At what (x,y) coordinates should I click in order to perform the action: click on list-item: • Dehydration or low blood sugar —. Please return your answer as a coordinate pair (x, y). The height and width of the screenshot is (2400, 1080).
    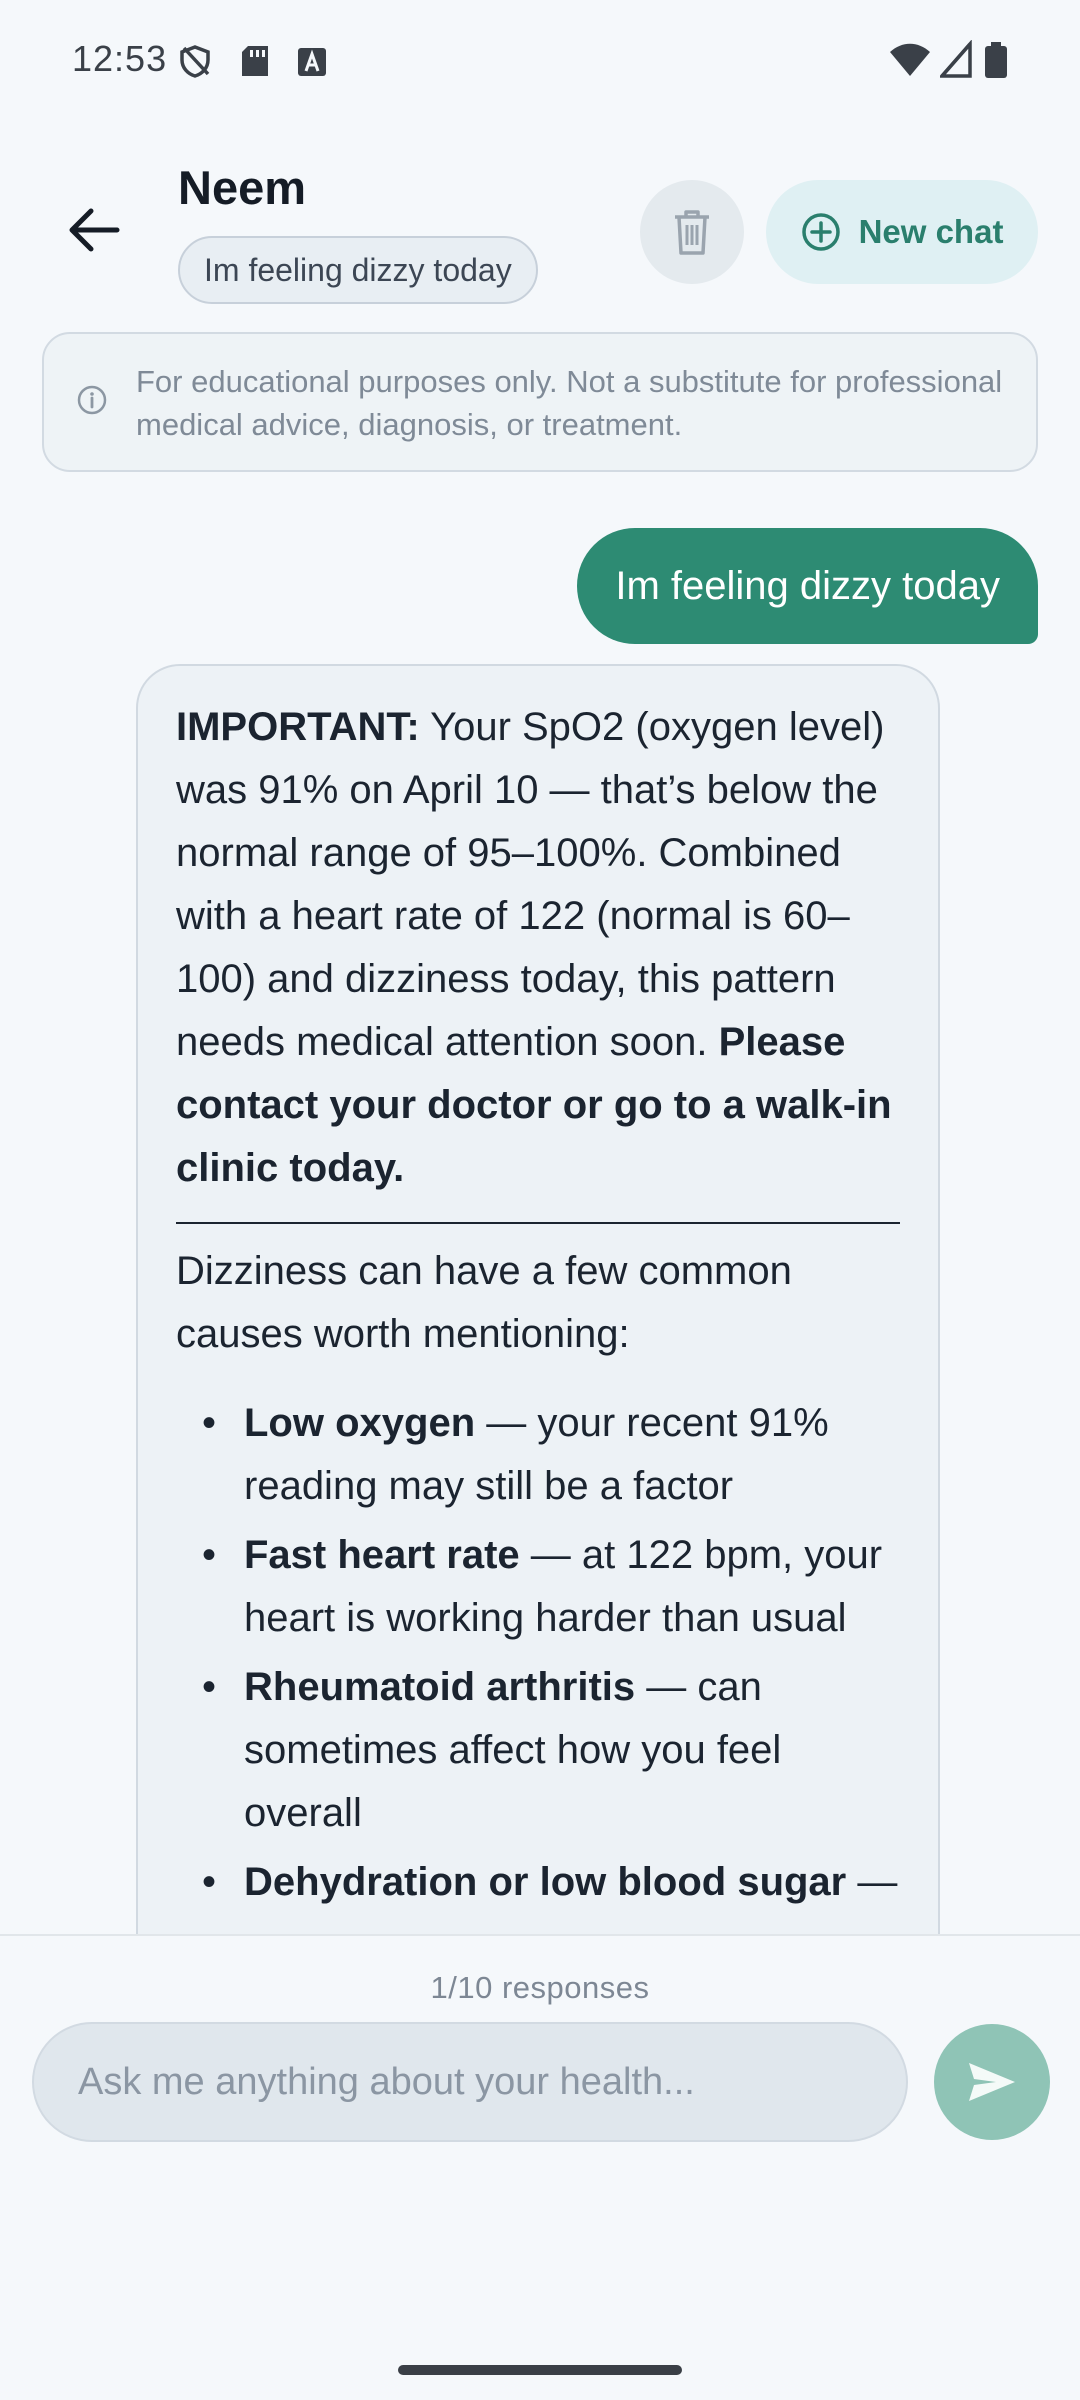
    Looking at the image, I should click on (538, 1882).